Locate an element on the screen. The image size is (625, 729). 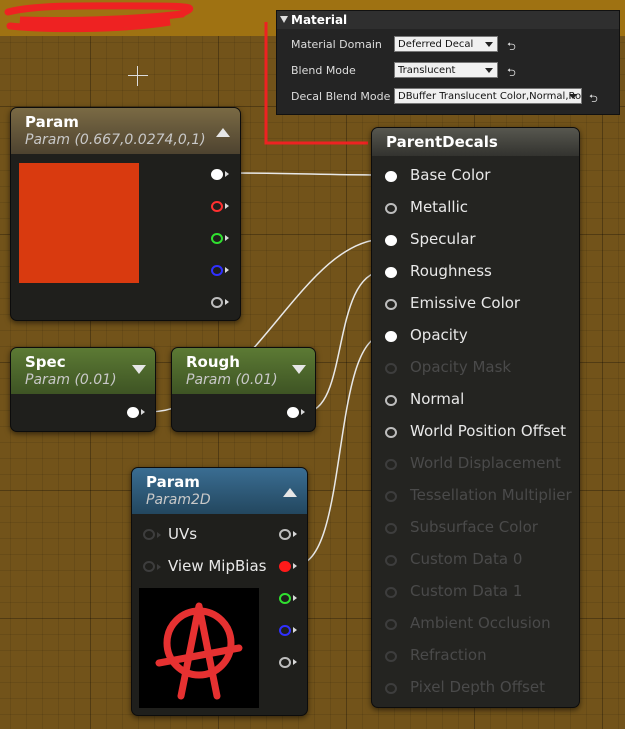
input-label: Opacity Mask is located at coordinates (461, 367).